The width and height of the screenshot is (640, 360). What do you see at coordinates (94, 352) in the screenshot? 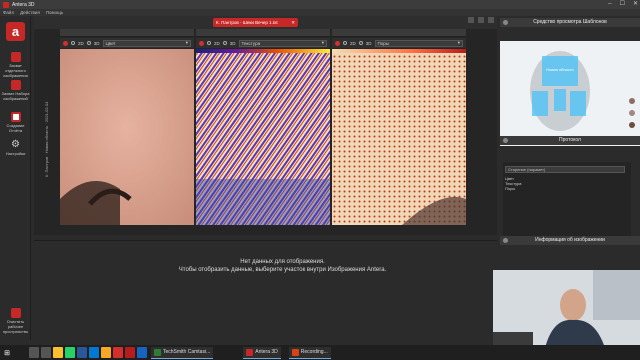
I see `outlook-icon` at bounding box center [94, 352].